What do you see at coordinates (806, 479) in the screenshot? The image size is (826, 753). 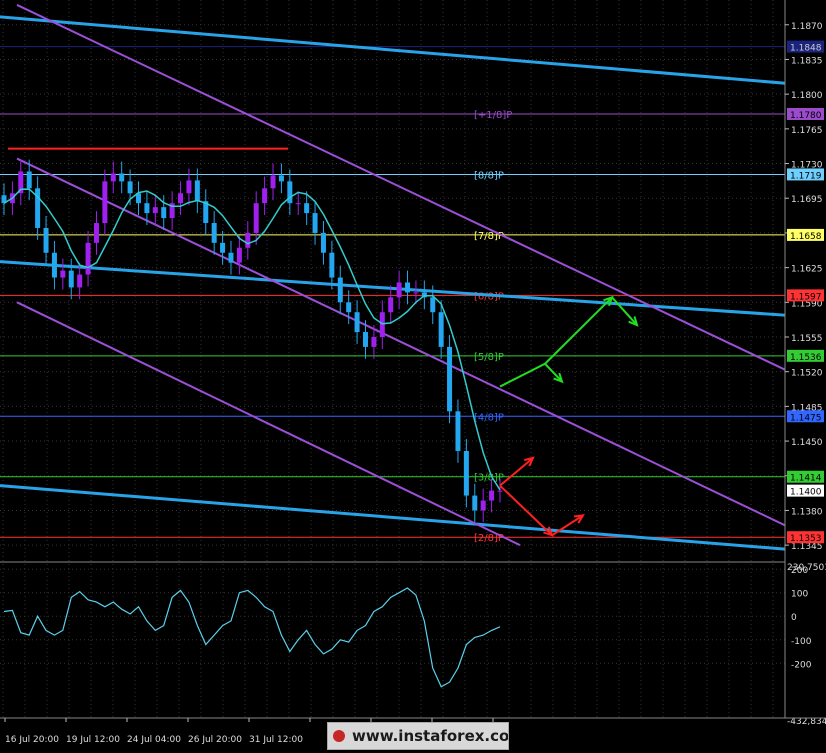 I see `murray-price-tag: 1.1414` at bounding box center [806, 479].